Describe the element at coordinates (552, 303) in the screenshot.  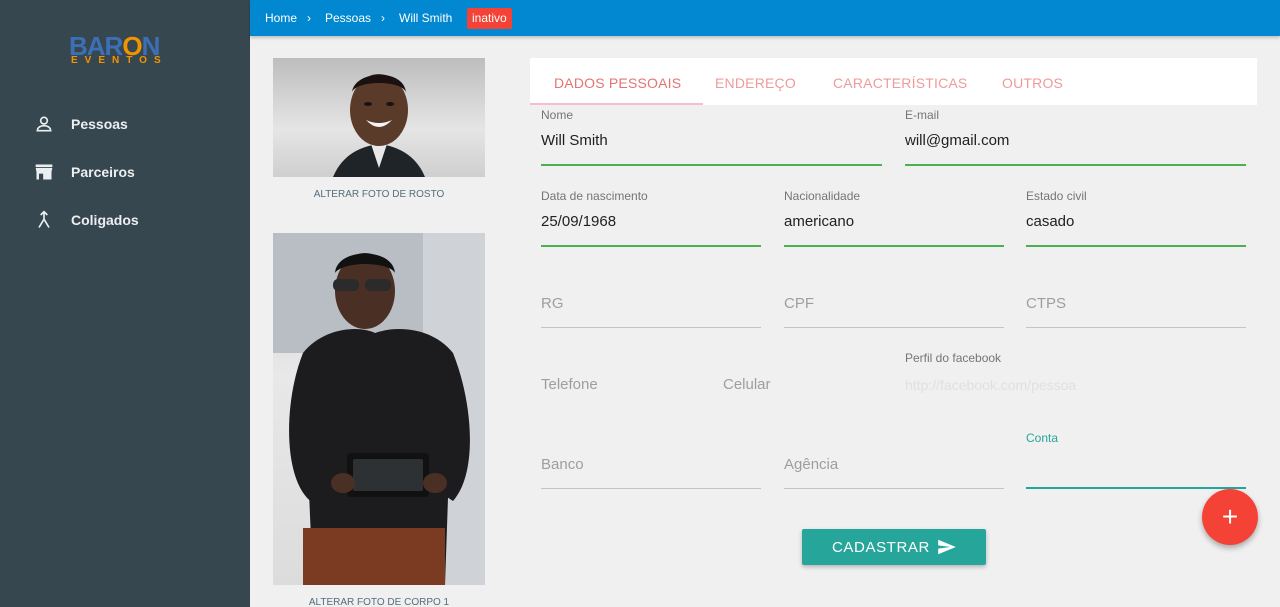
I see `rg-placeholder: RG` at that location.